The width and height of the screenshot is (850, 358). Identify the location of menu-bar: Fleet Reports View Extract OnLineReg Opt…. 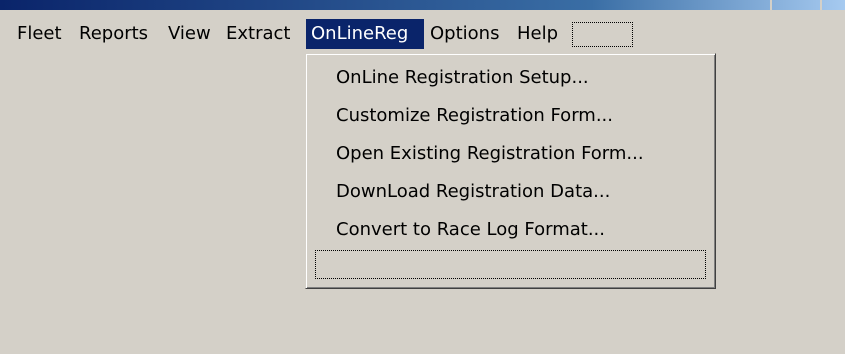
(422, 36).